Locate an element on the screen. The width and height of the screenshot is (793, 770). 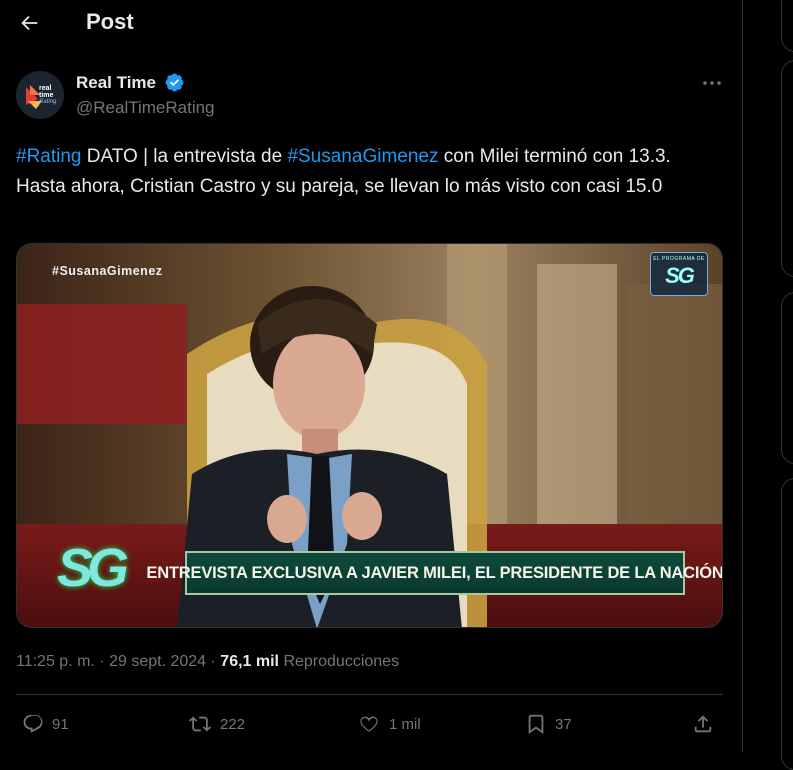
bookmark-count: 37 is located at coordinates (563, 724).